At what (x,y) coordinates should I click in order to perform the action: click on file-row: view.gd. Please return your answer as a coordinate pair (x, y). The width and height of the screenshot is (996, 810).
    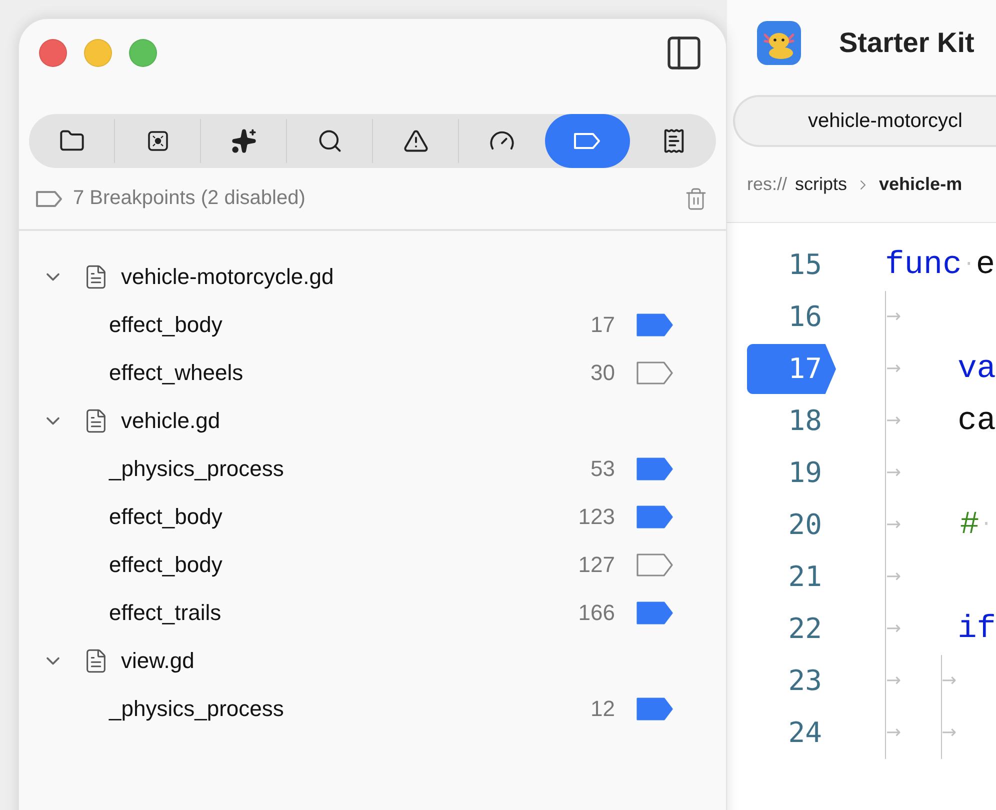
    Looking at the image, I should click on (372, 661).